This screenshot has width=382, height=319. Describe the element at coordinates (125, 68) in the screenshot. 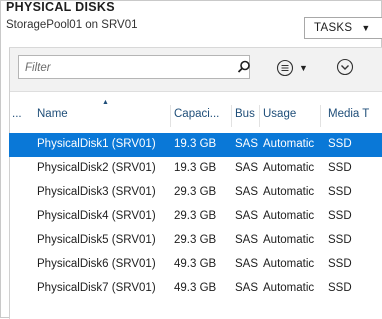

I see `filter-input` at that location.